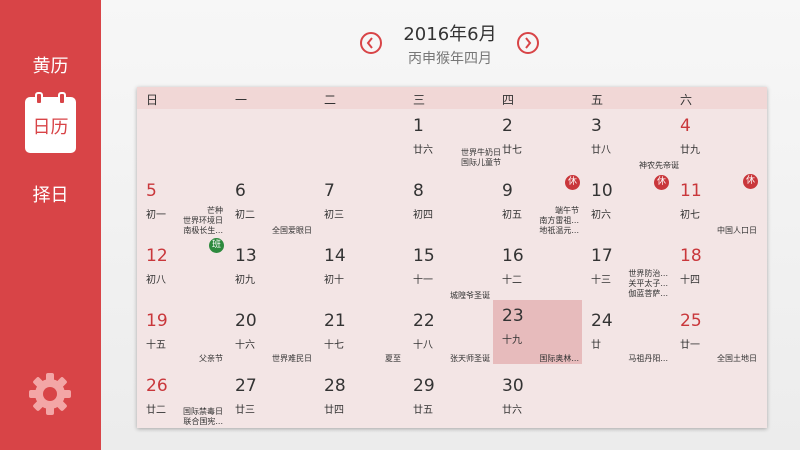 Image resolution: width=800 pixels, height=450 pixels. I want to click on lunar-month-subtitle: 丙申猴年四月, so click(450, 59).